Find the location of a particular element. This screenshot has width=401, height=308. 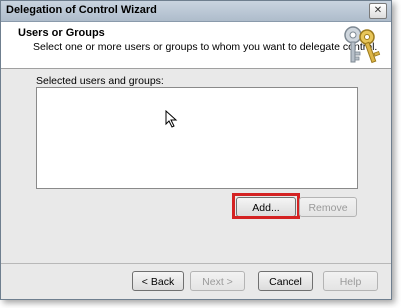

keys-icon is located at coordinates (362, 45).